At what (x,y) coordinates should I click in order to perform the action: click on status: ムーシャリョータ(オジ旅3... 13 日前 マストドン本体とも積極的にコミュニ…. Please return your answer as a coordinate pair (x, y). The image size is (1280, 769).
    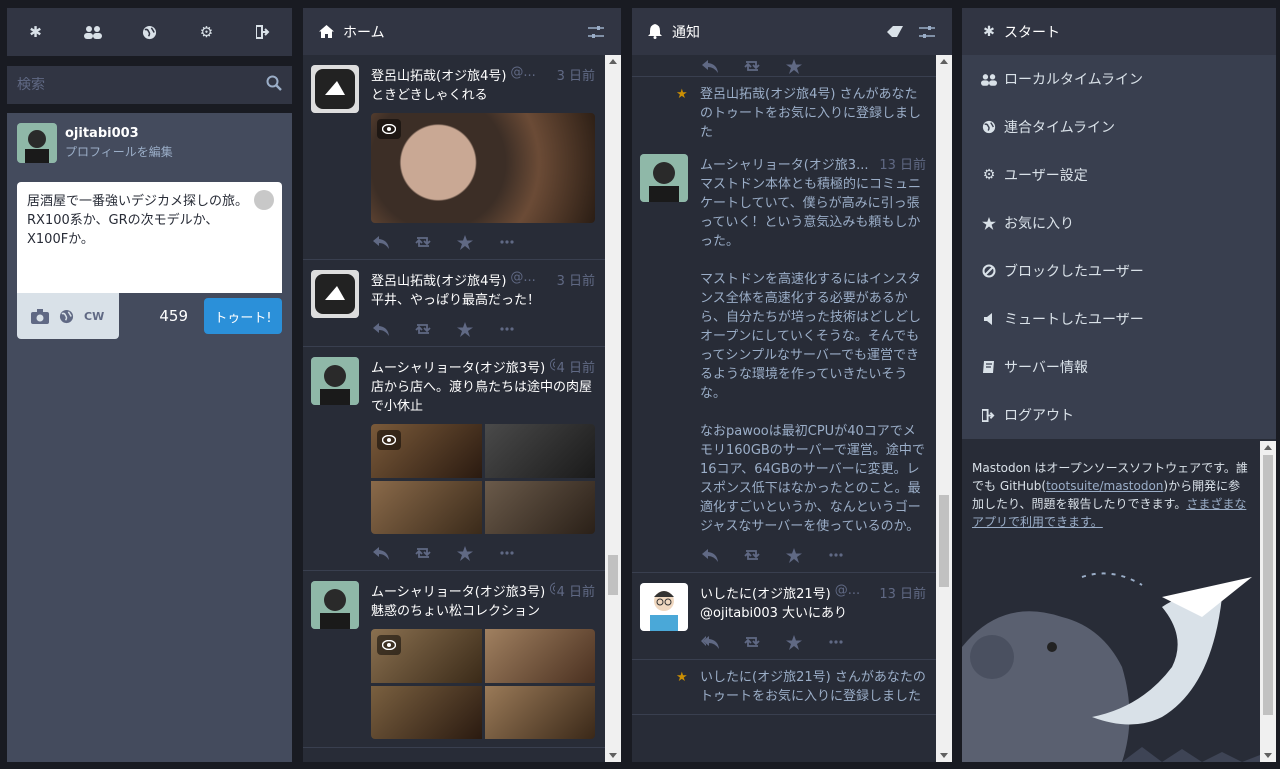
    Looking at the image, I should click on (784, 361).